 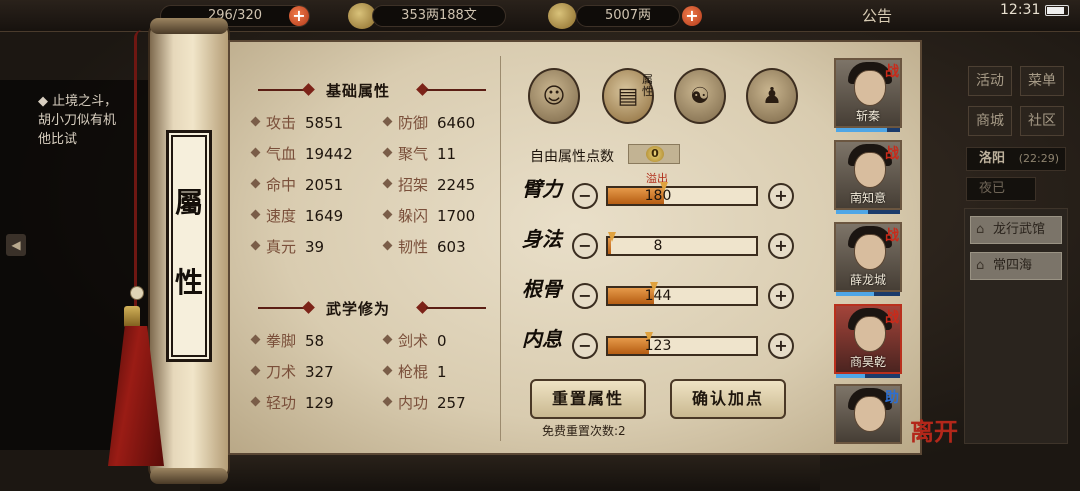 I want to click on martial-arts-title: 武学修为, so click(x=358, y=309).